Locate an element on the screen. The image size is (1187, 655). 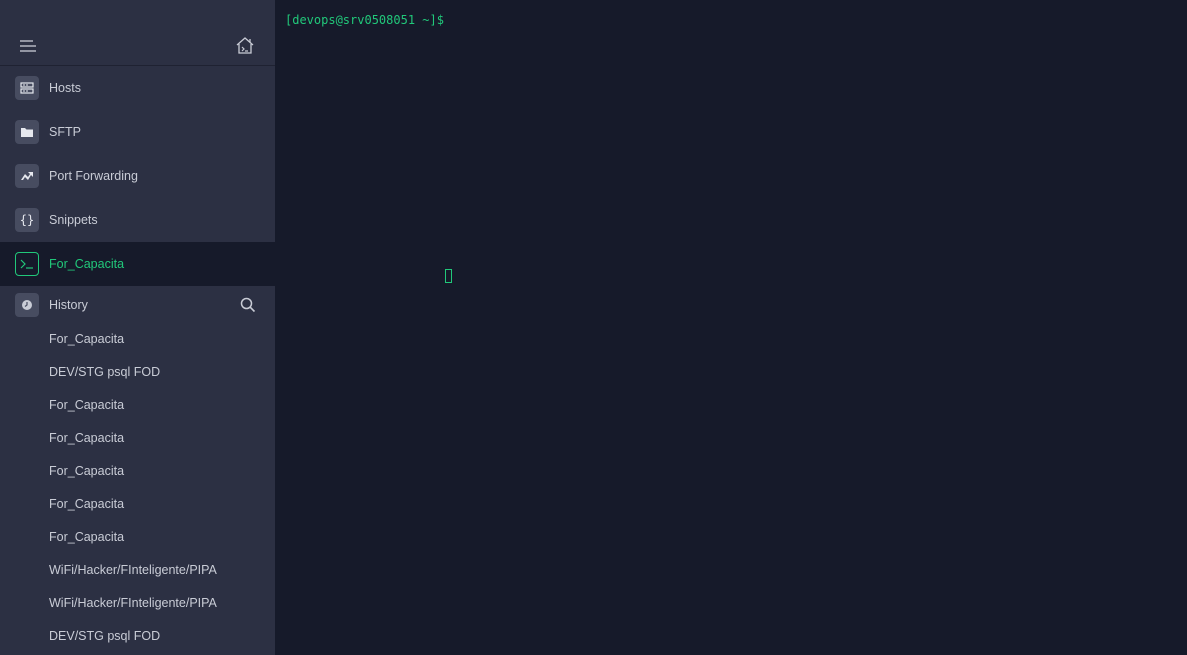
nav-label-snippets: Snippets is located at coordinates (73, 220).